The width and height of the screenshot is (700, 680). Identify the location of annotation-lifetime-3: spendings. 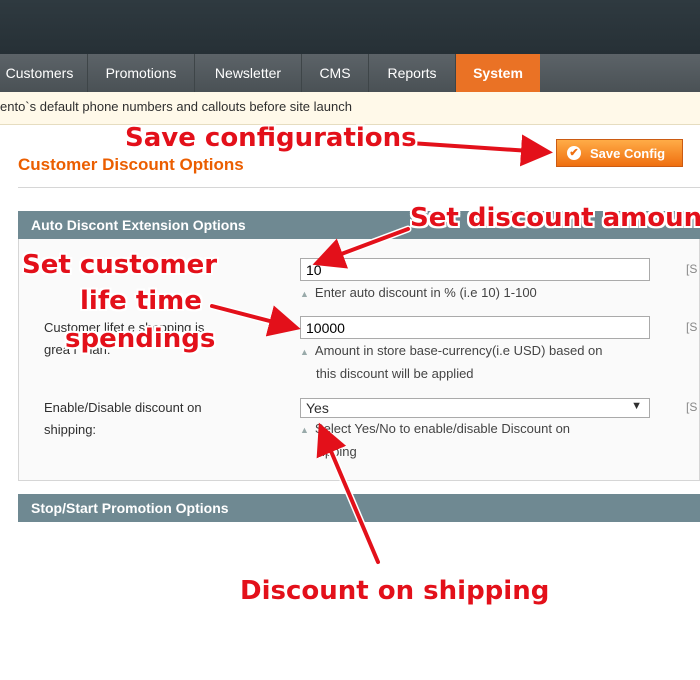
(140, 339).